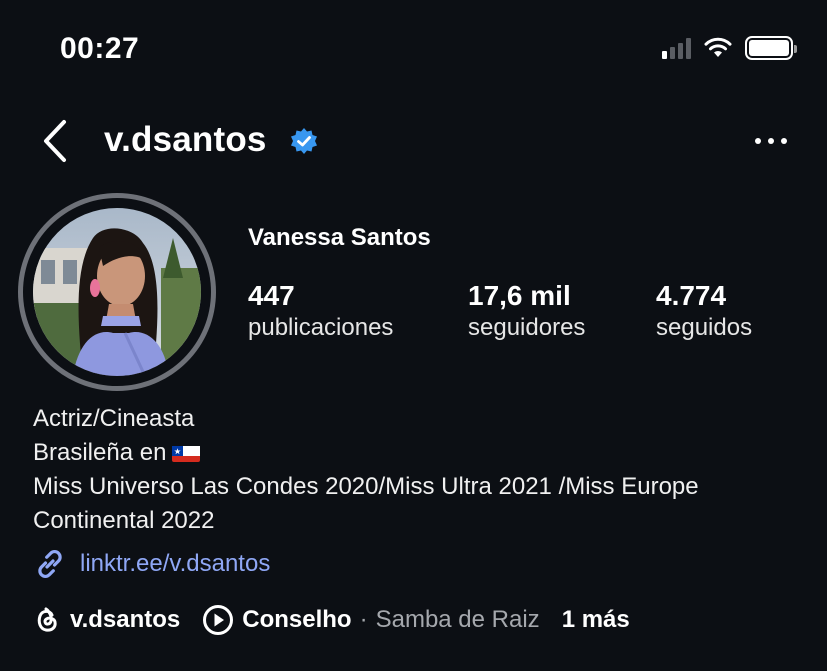  I want to click on wifi-icon, so click(718, 47).